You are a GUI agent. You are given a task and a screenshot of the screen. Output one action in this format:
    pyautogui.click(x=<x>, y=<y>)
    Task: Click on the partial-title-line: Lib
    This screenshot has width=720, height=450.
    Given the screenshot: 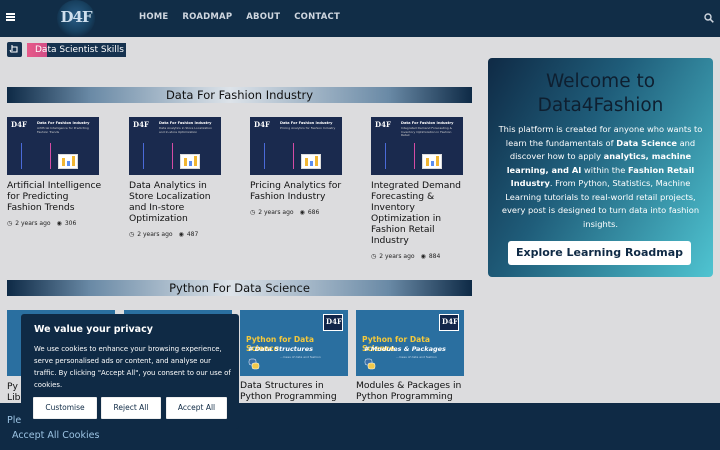 What is the action you would take?
    pyautogui.click(x=14, y=397)
    